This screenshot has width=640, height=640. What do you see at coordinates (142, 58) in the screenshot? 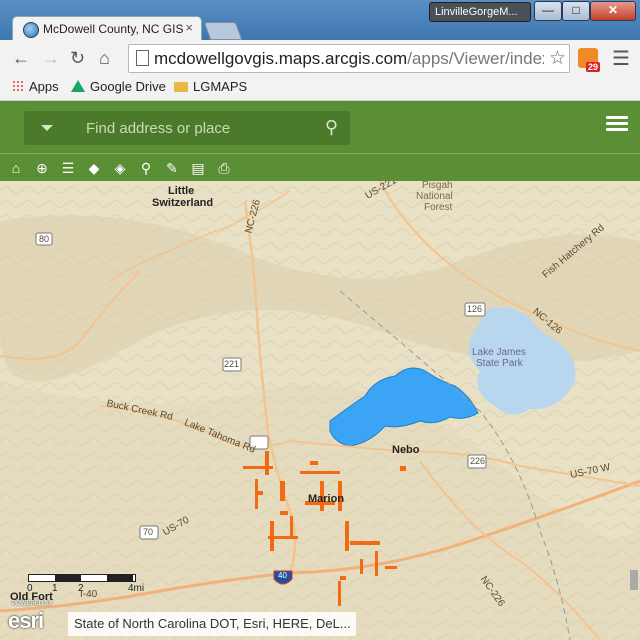
I see `page-icon` at bounding box center [142, 58].